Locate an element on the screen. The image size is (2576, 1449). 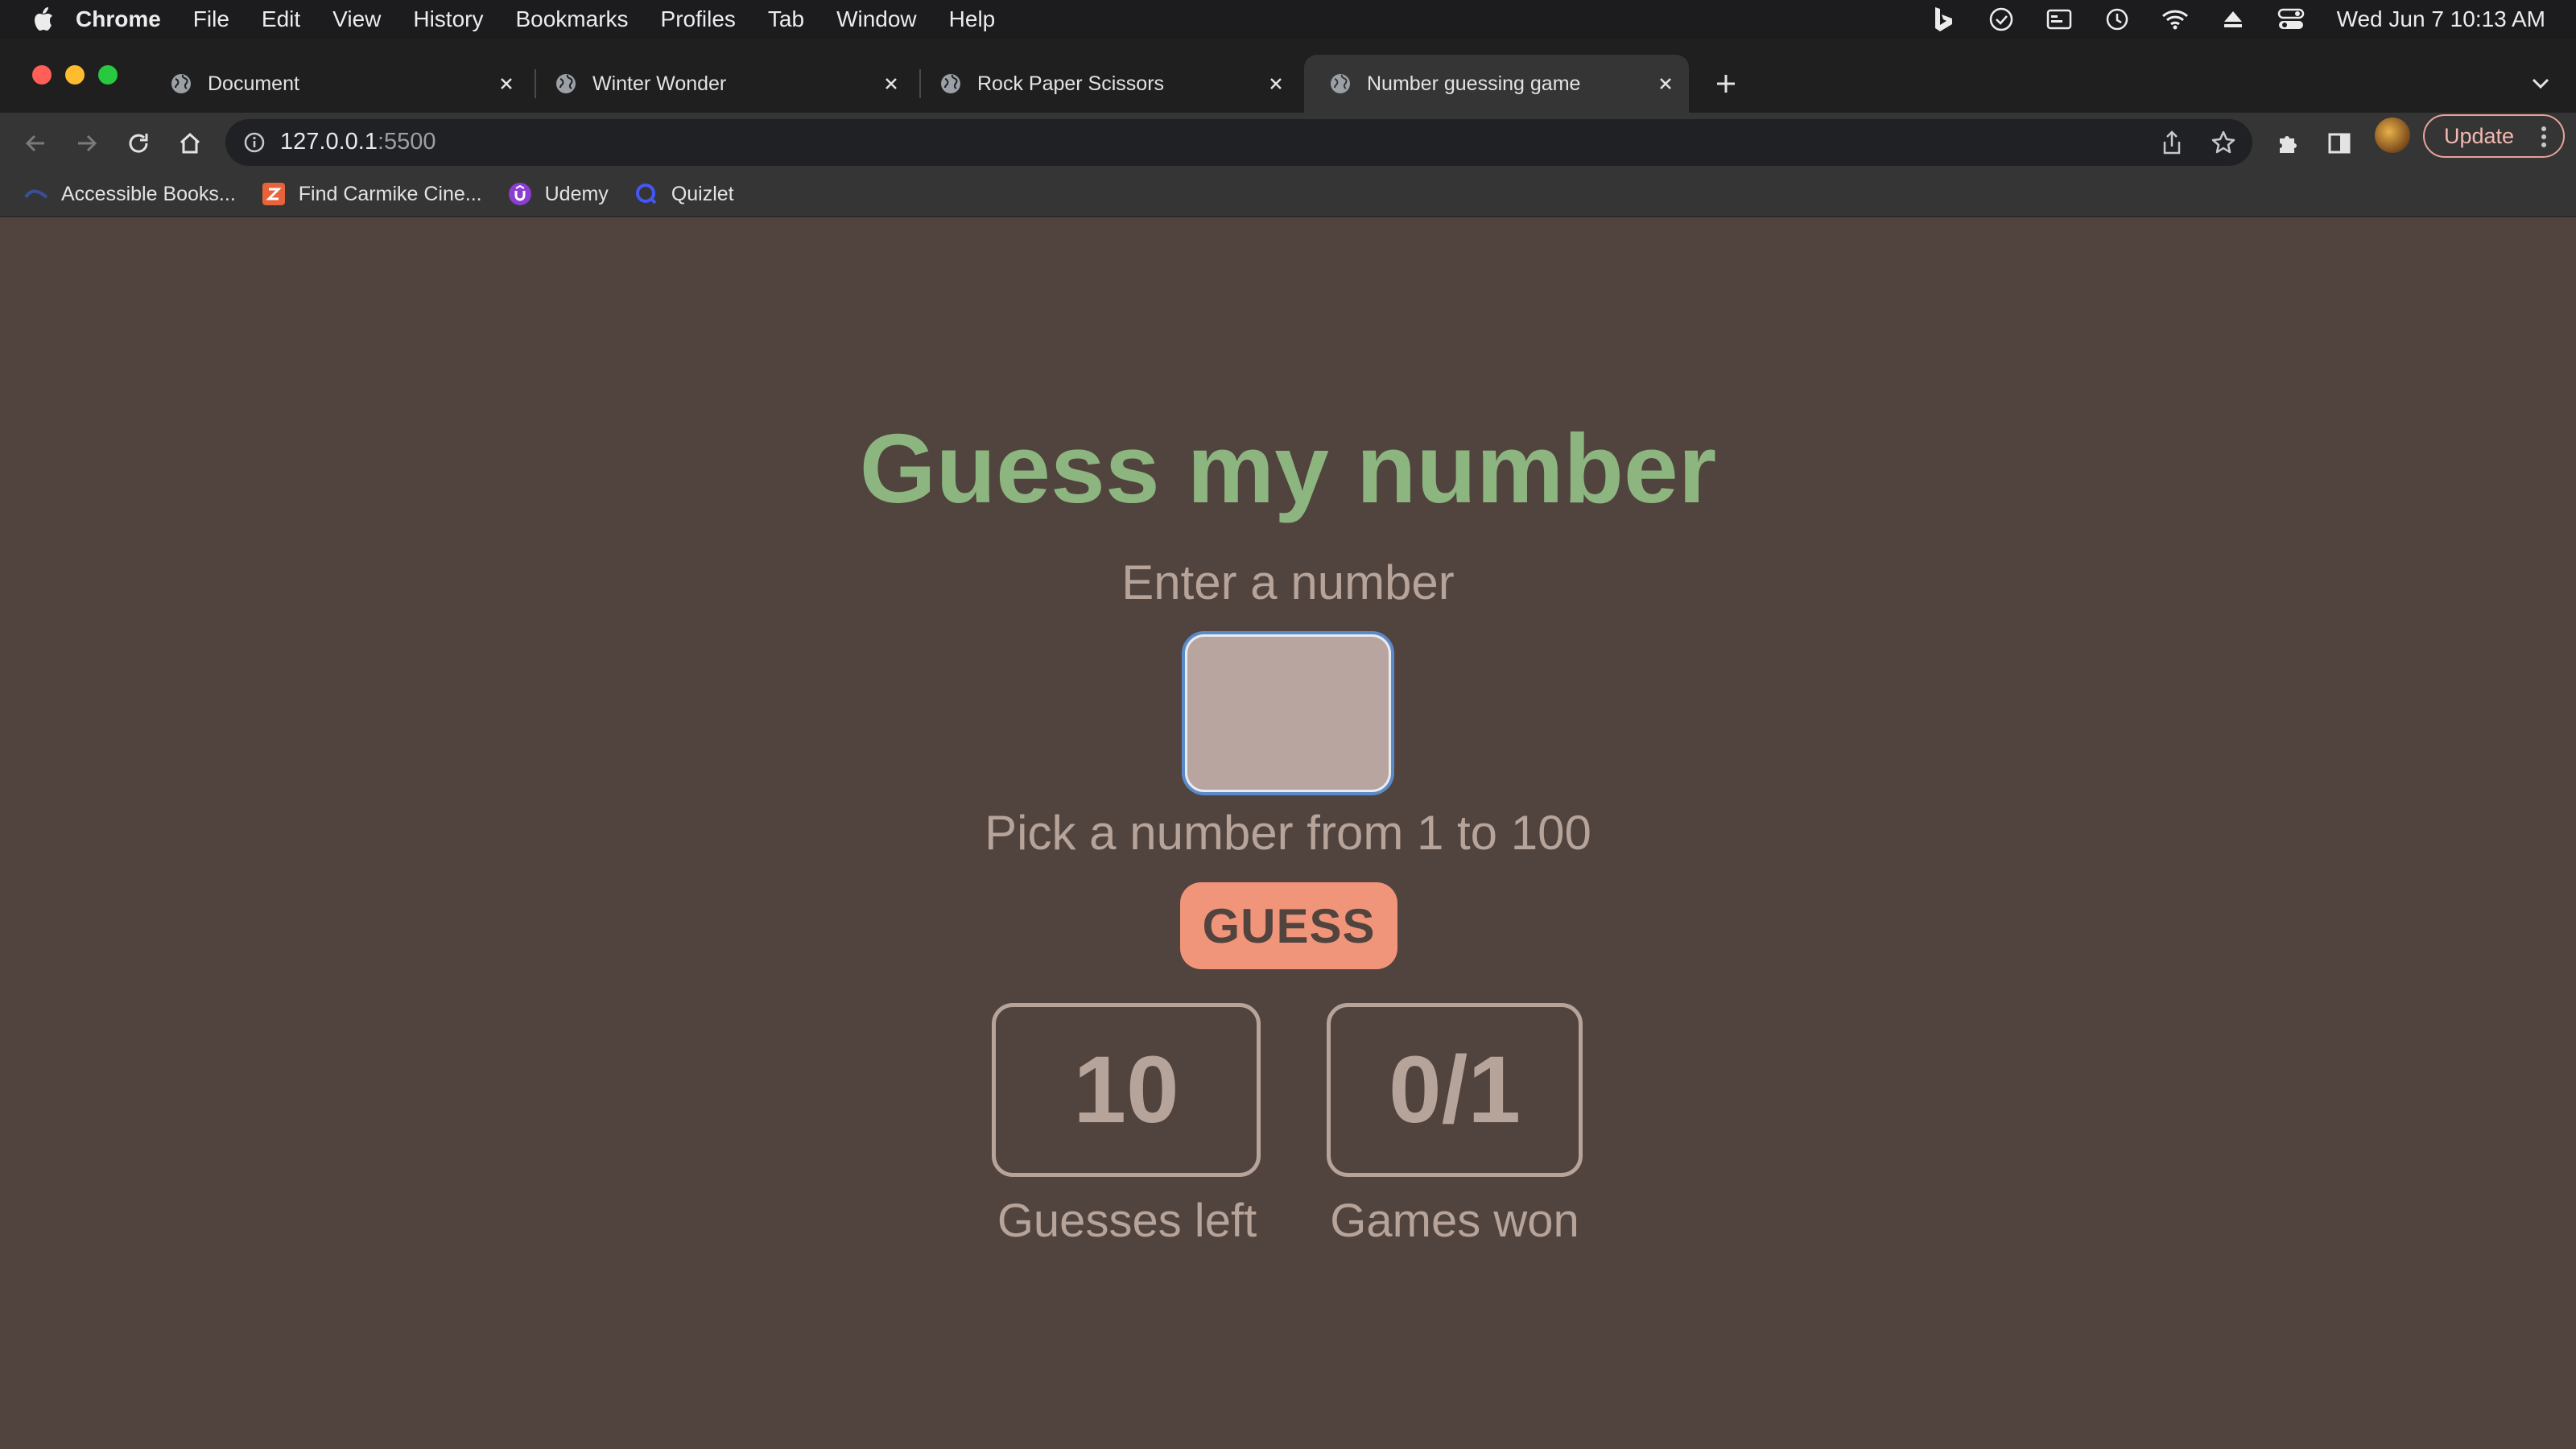
url-port: :5500 is located at coordinates (406, 142).